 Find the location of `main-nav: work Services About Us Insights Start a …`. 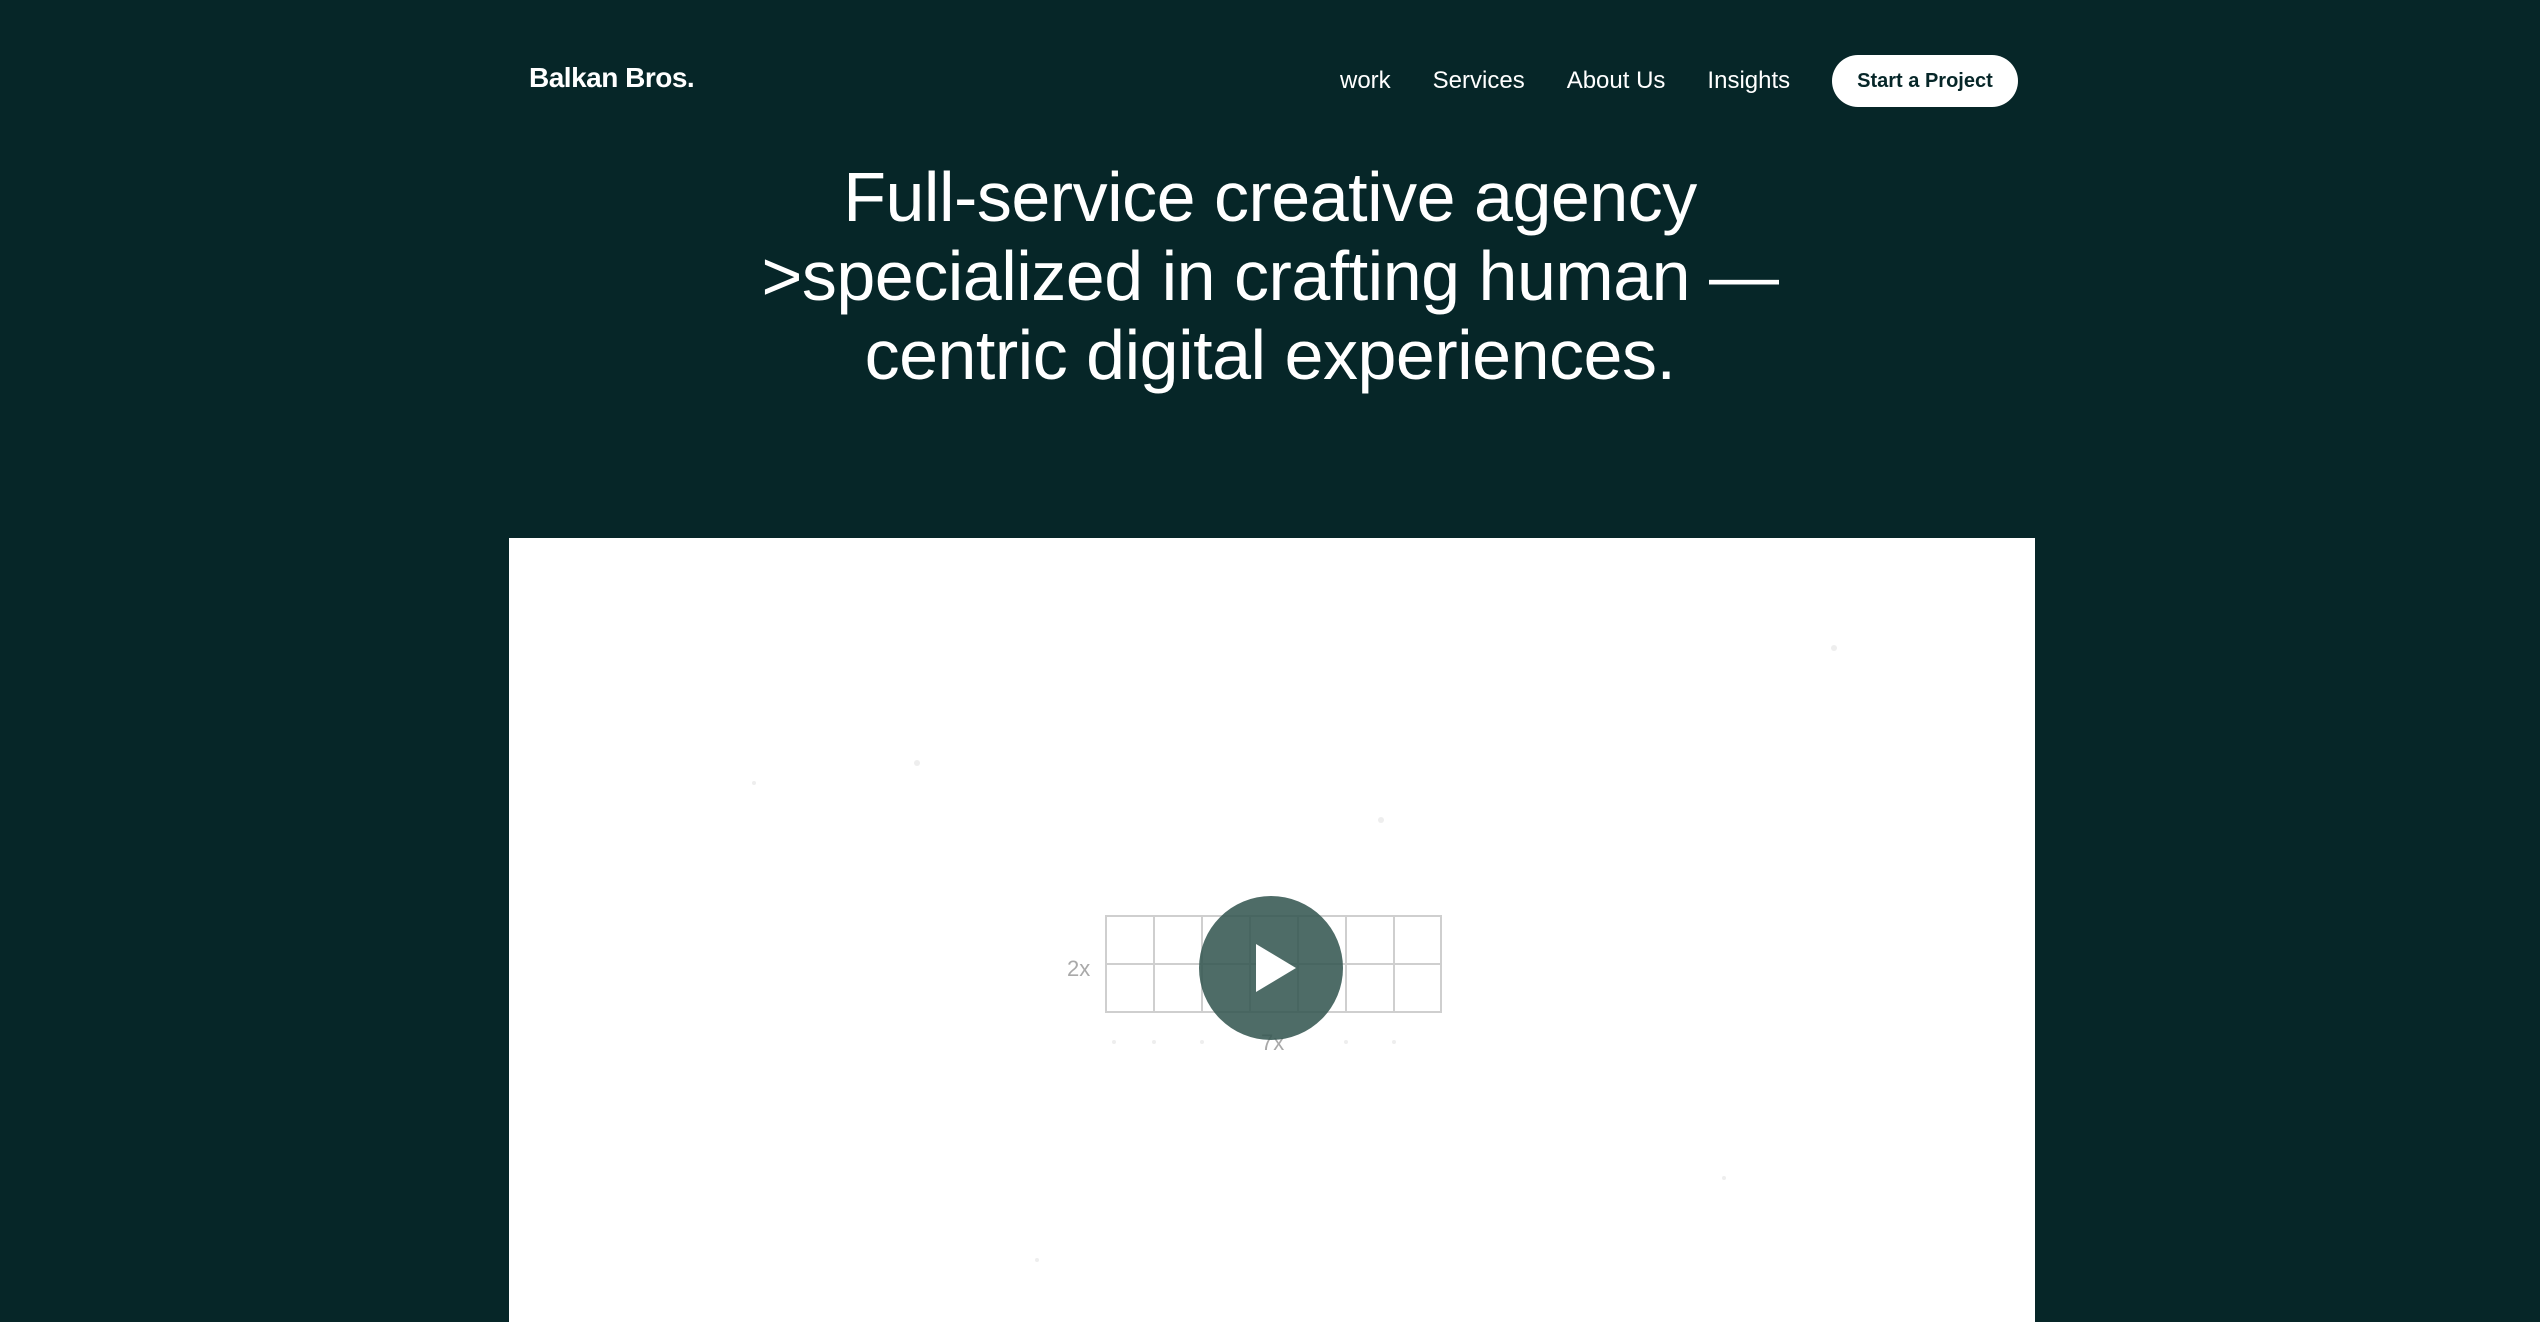

main-nav: work Services About Us Insights Start a … is located at coordinates (1679, 81).